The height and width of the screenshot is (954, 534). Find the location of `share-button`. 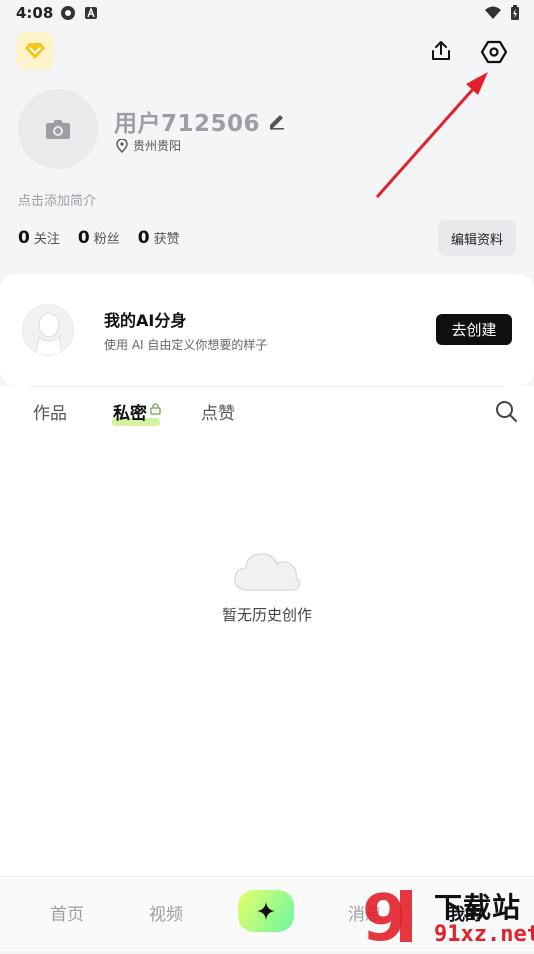

share-button is located at coordinates (441, 51).